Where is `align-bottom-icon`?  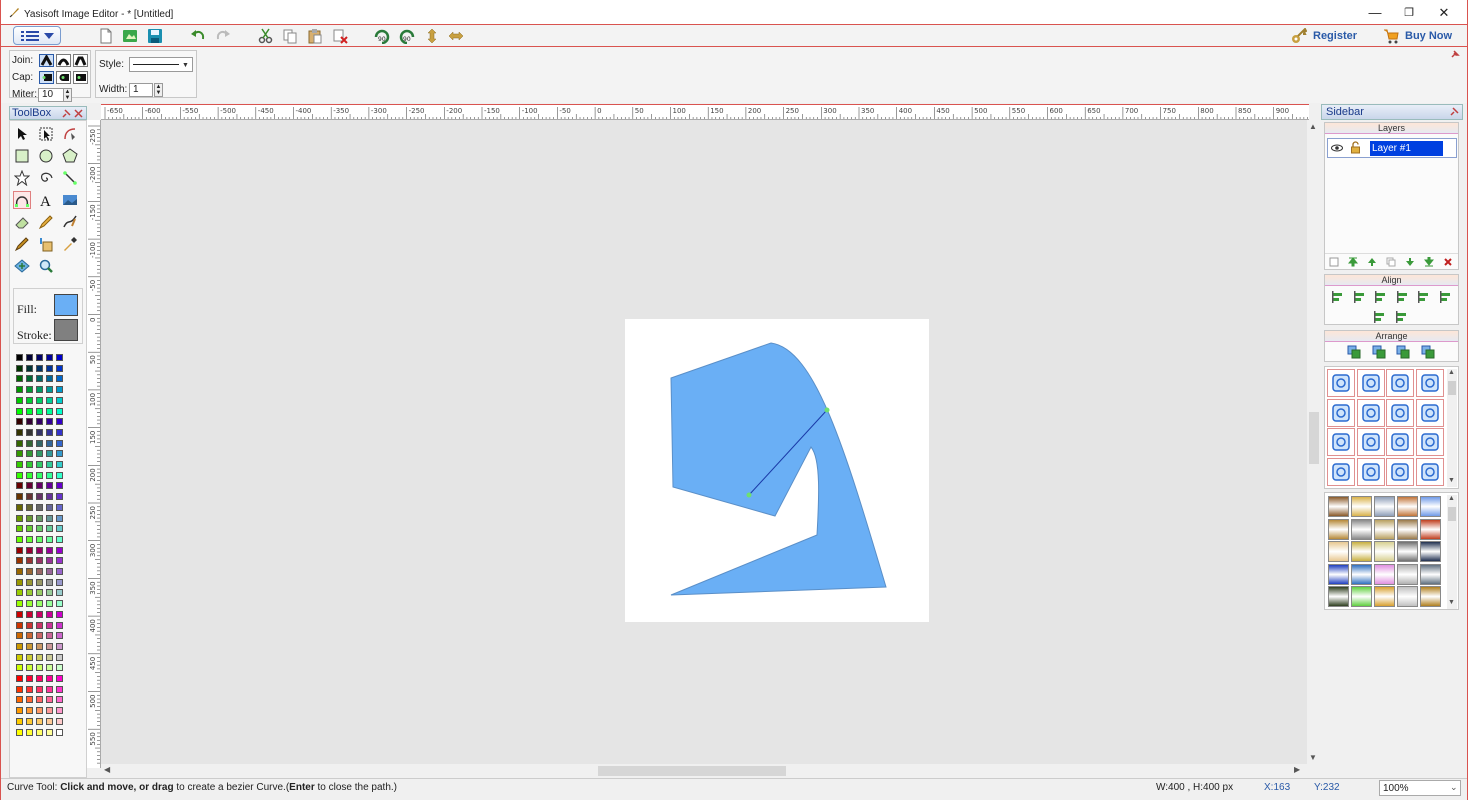 align-bottom-icon is located at coordinates (1446, 297).